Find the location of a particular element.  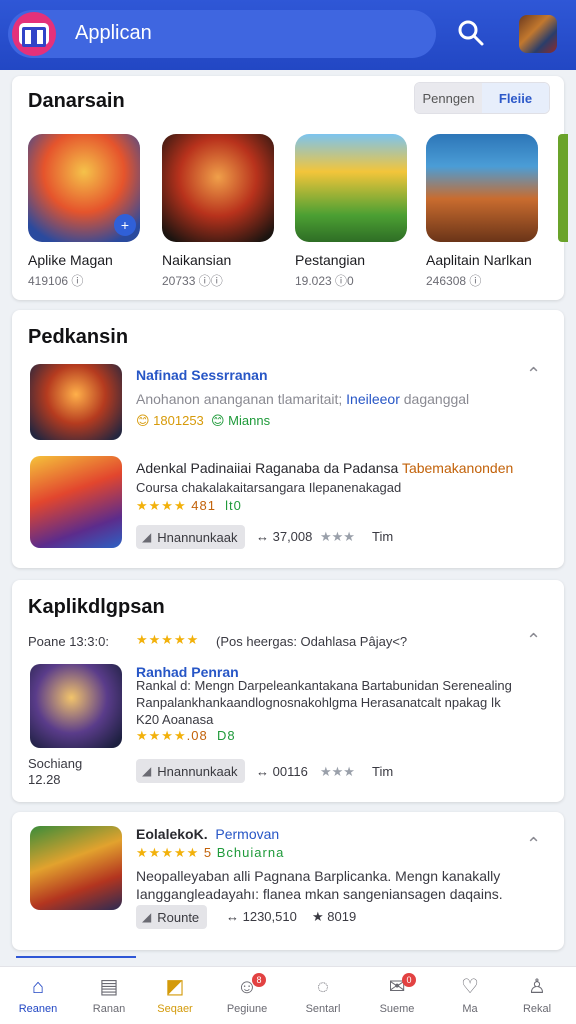

top-app-bar: Applican is located at coordinates (288, 35).